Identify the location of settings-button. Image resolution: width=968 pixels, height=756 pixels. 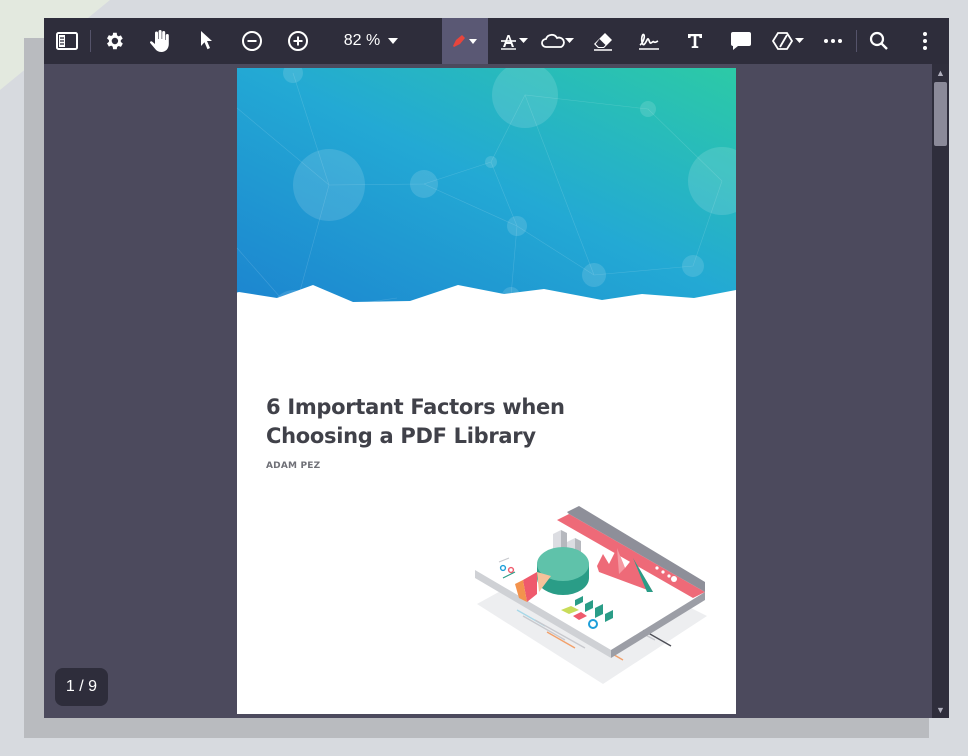
(114, 41).